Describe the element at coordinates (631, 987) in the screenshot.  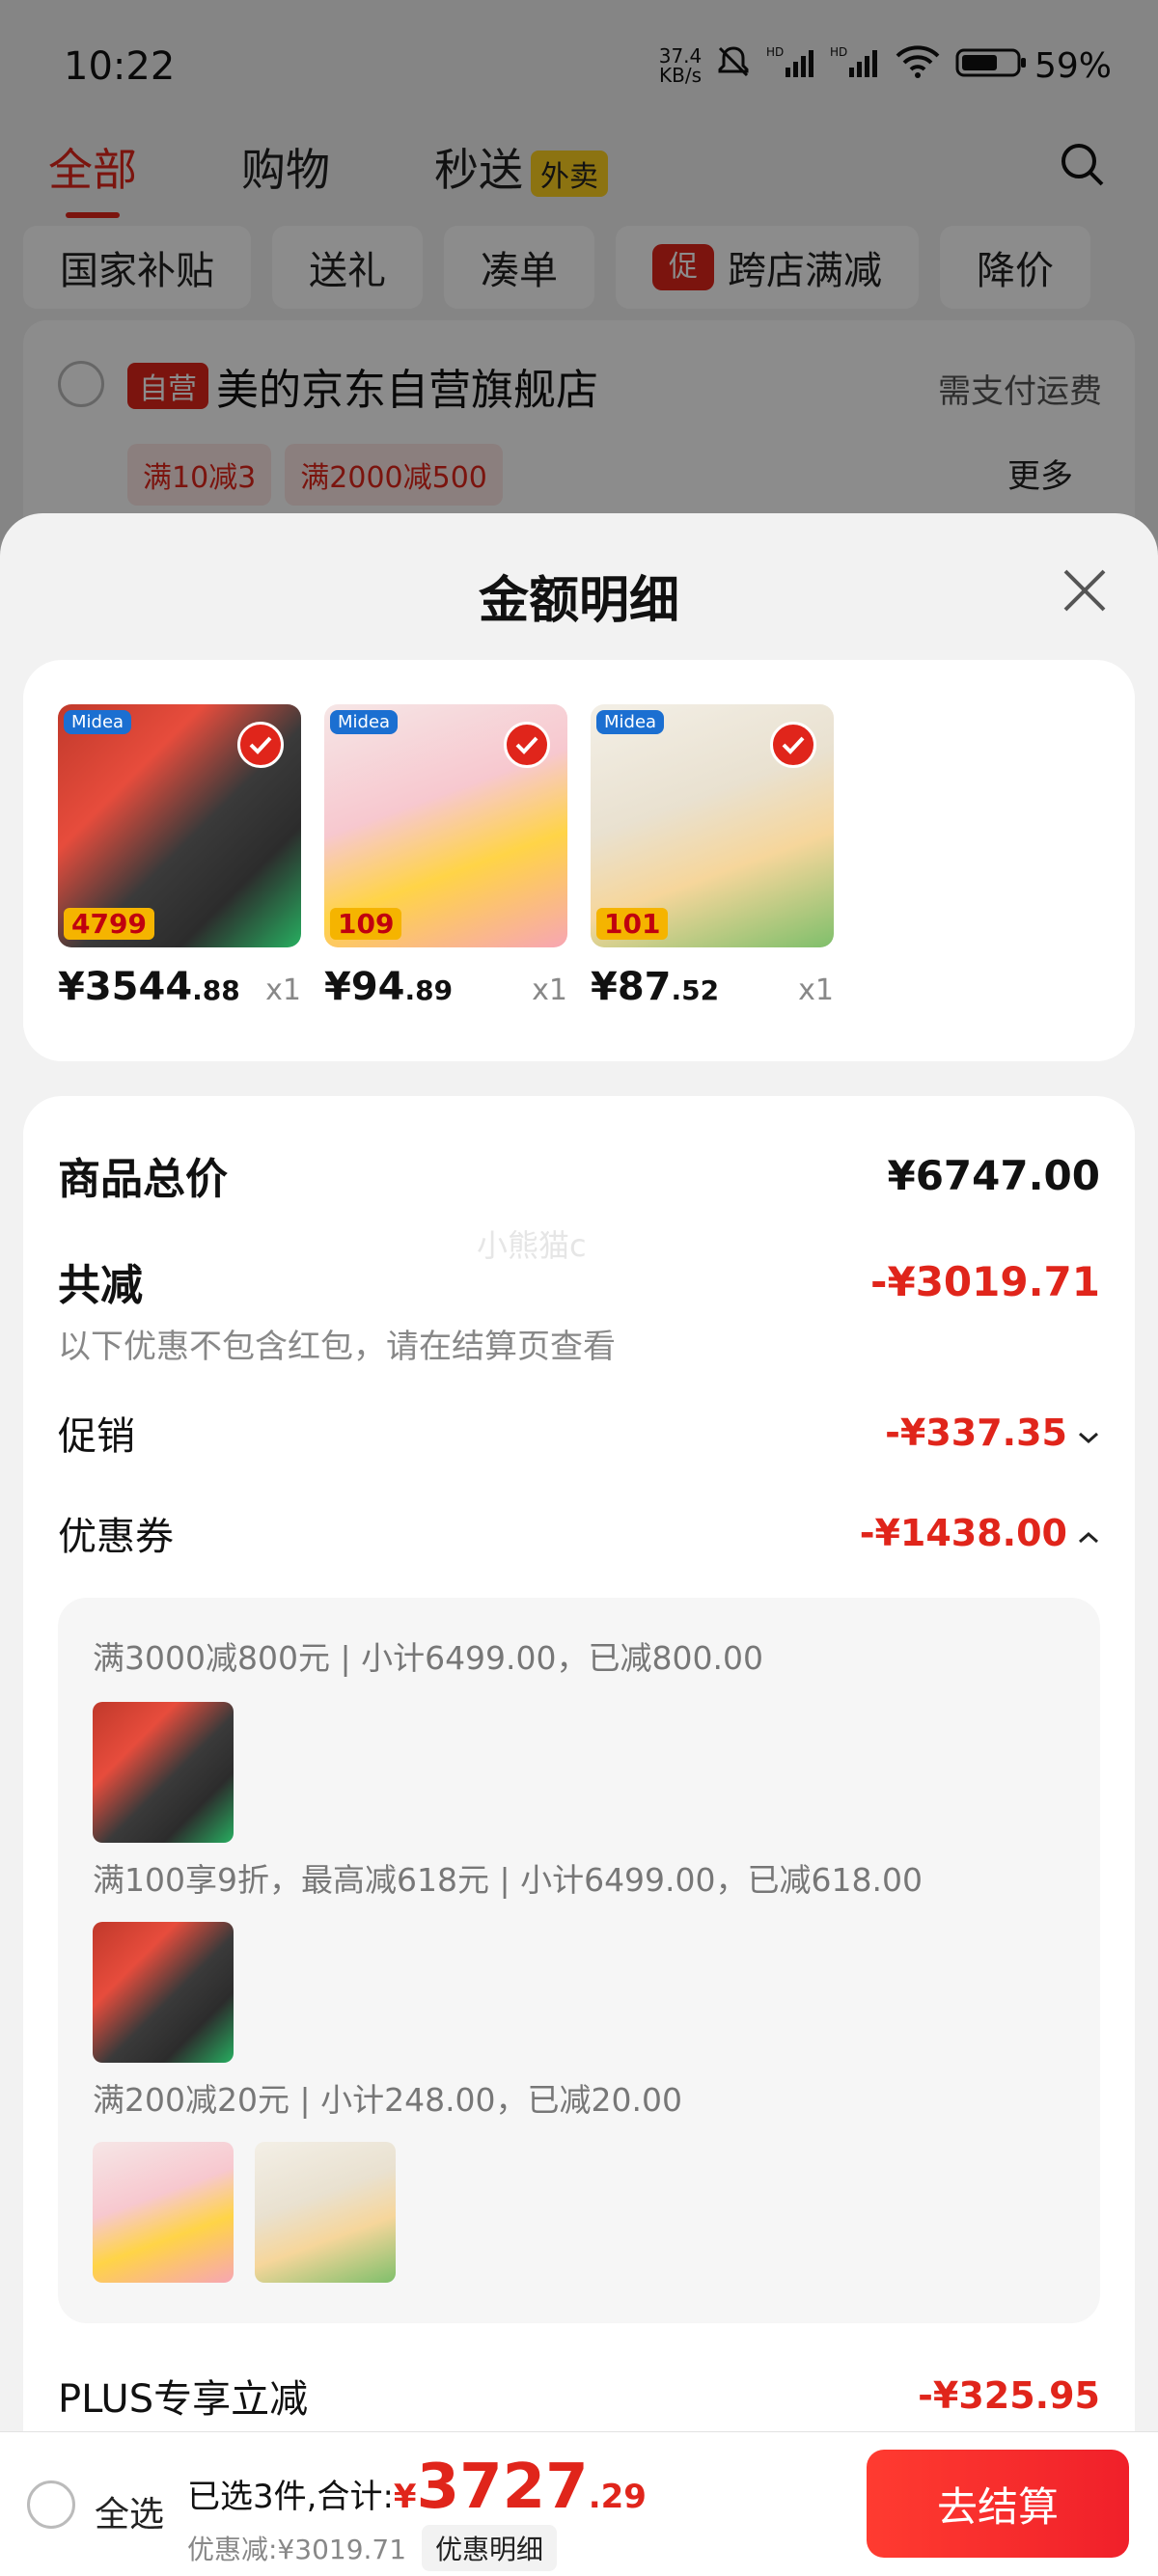
I see `price-int: ¥87` at that location.